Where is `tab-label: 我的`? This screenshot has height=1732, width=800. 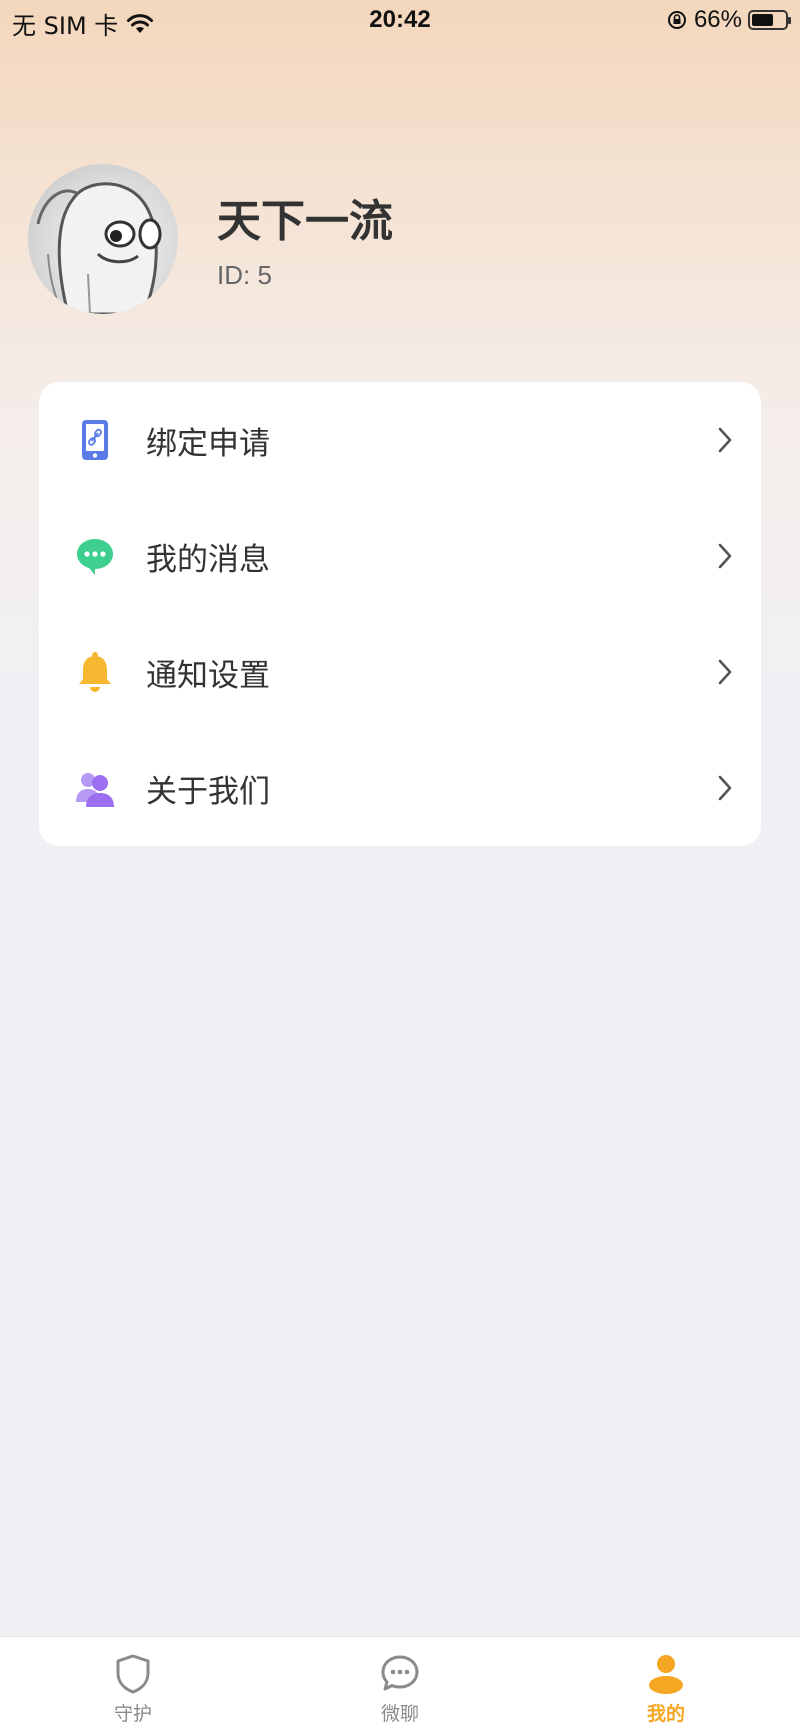
tab-label: 我的 is located at coordinates (665, 1714).